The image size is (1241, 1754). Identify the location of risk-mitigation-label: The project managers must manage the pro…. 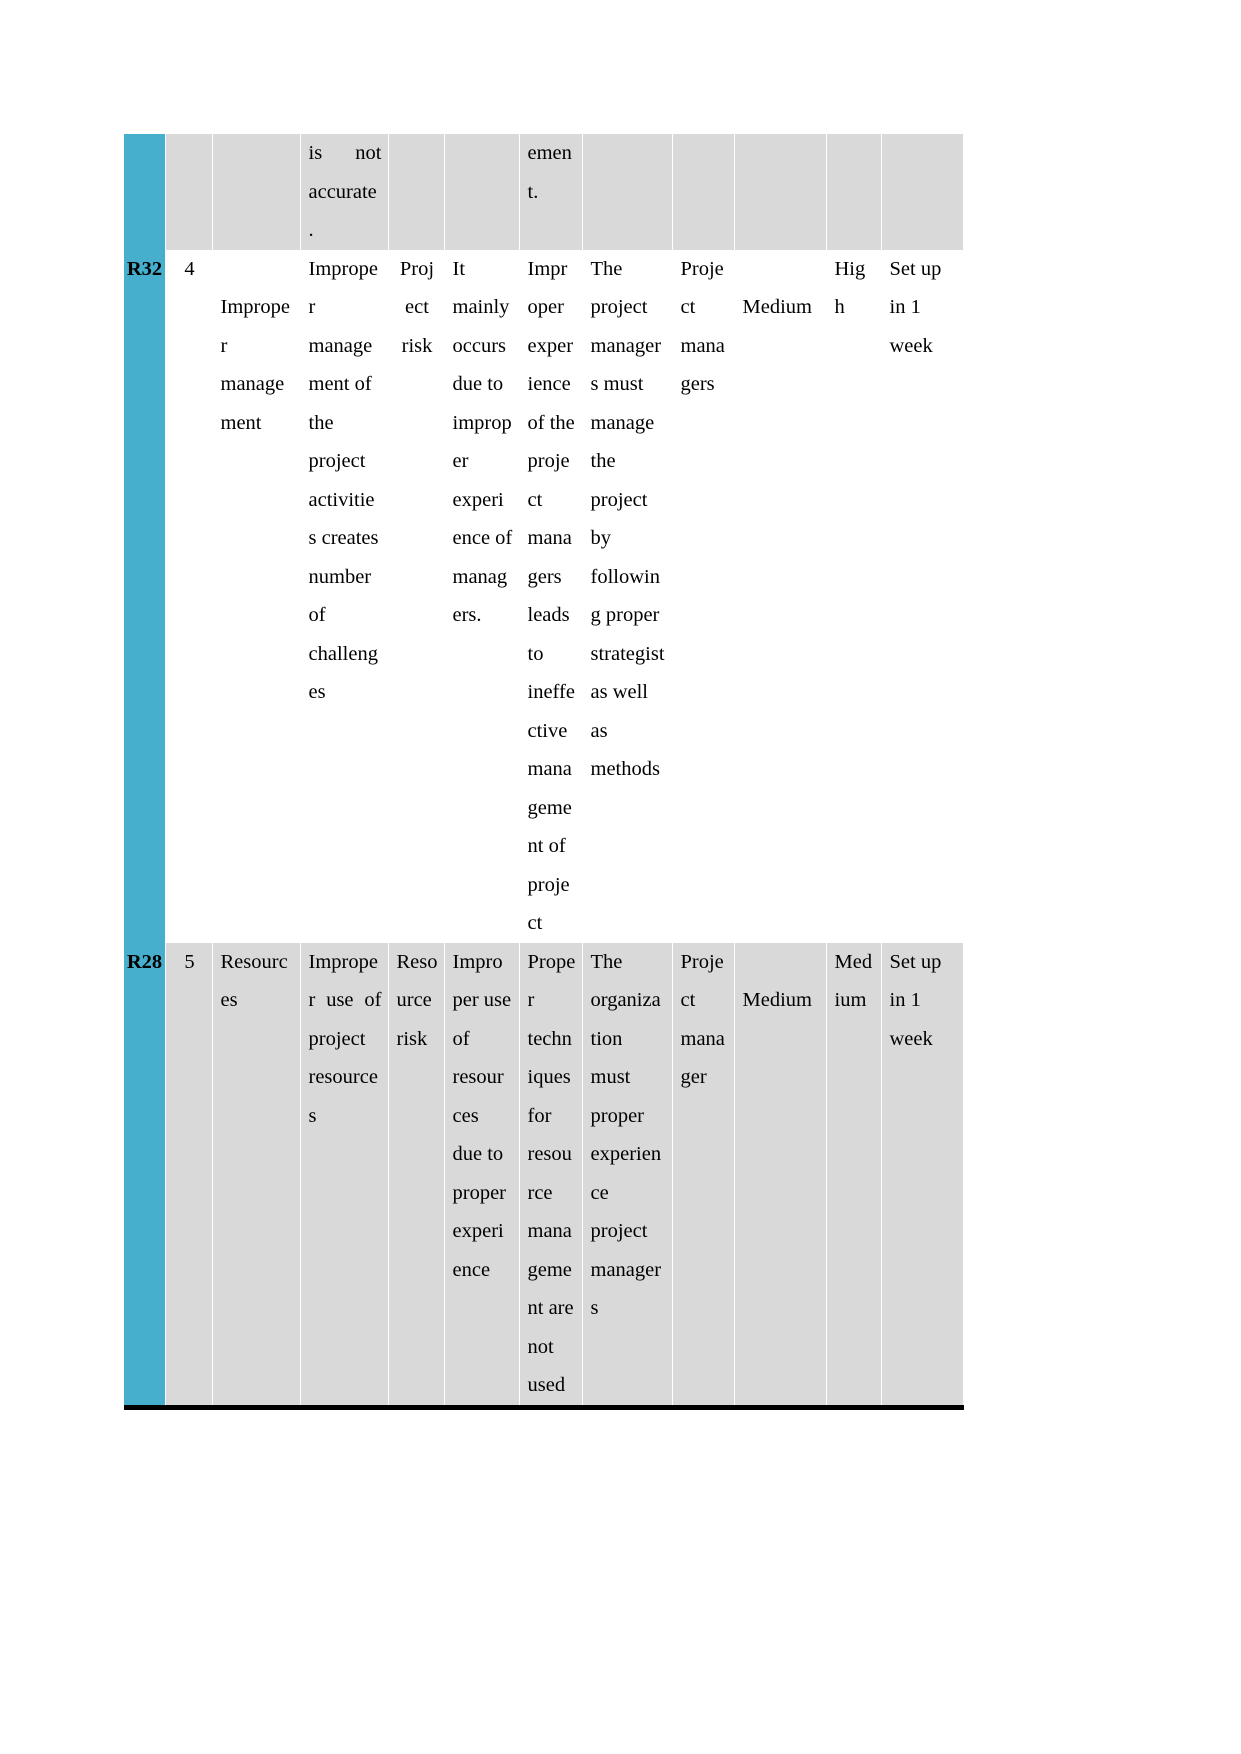
(627, 519).